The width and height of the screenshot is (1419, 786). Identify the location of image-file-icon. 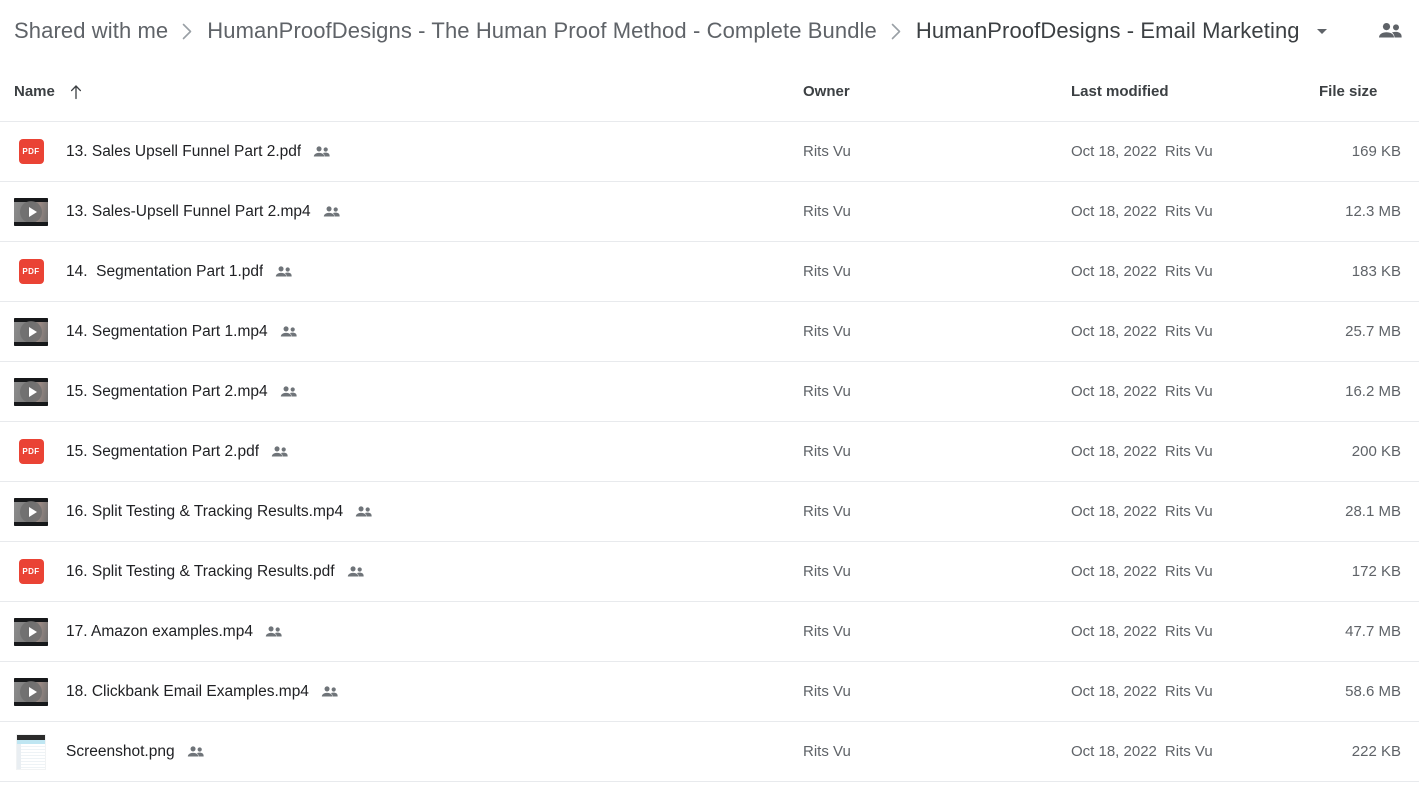
(31, 751).